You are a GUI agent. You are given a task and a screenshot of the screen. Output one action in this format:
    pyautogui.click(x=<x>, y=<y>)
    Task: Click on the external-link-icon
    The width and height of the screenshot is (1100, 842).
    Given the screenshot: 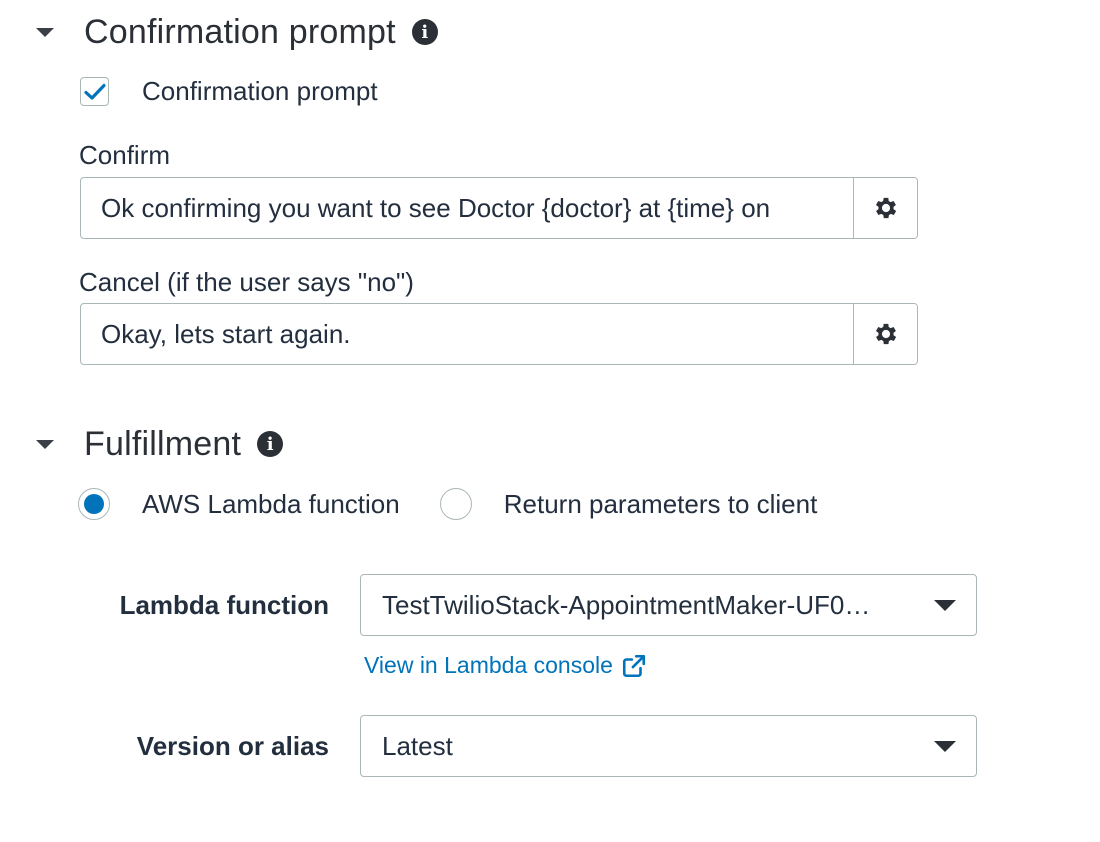 What is the action you would take?
    pyautogui.click(x=634, y=666)
    